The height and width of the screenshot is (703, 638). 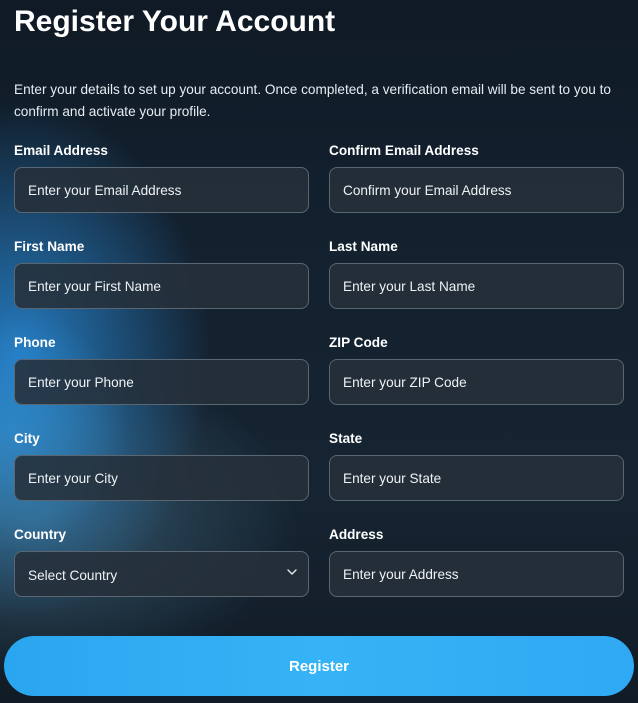 I want to click on register-button: Register, so click(x=319, y=666).